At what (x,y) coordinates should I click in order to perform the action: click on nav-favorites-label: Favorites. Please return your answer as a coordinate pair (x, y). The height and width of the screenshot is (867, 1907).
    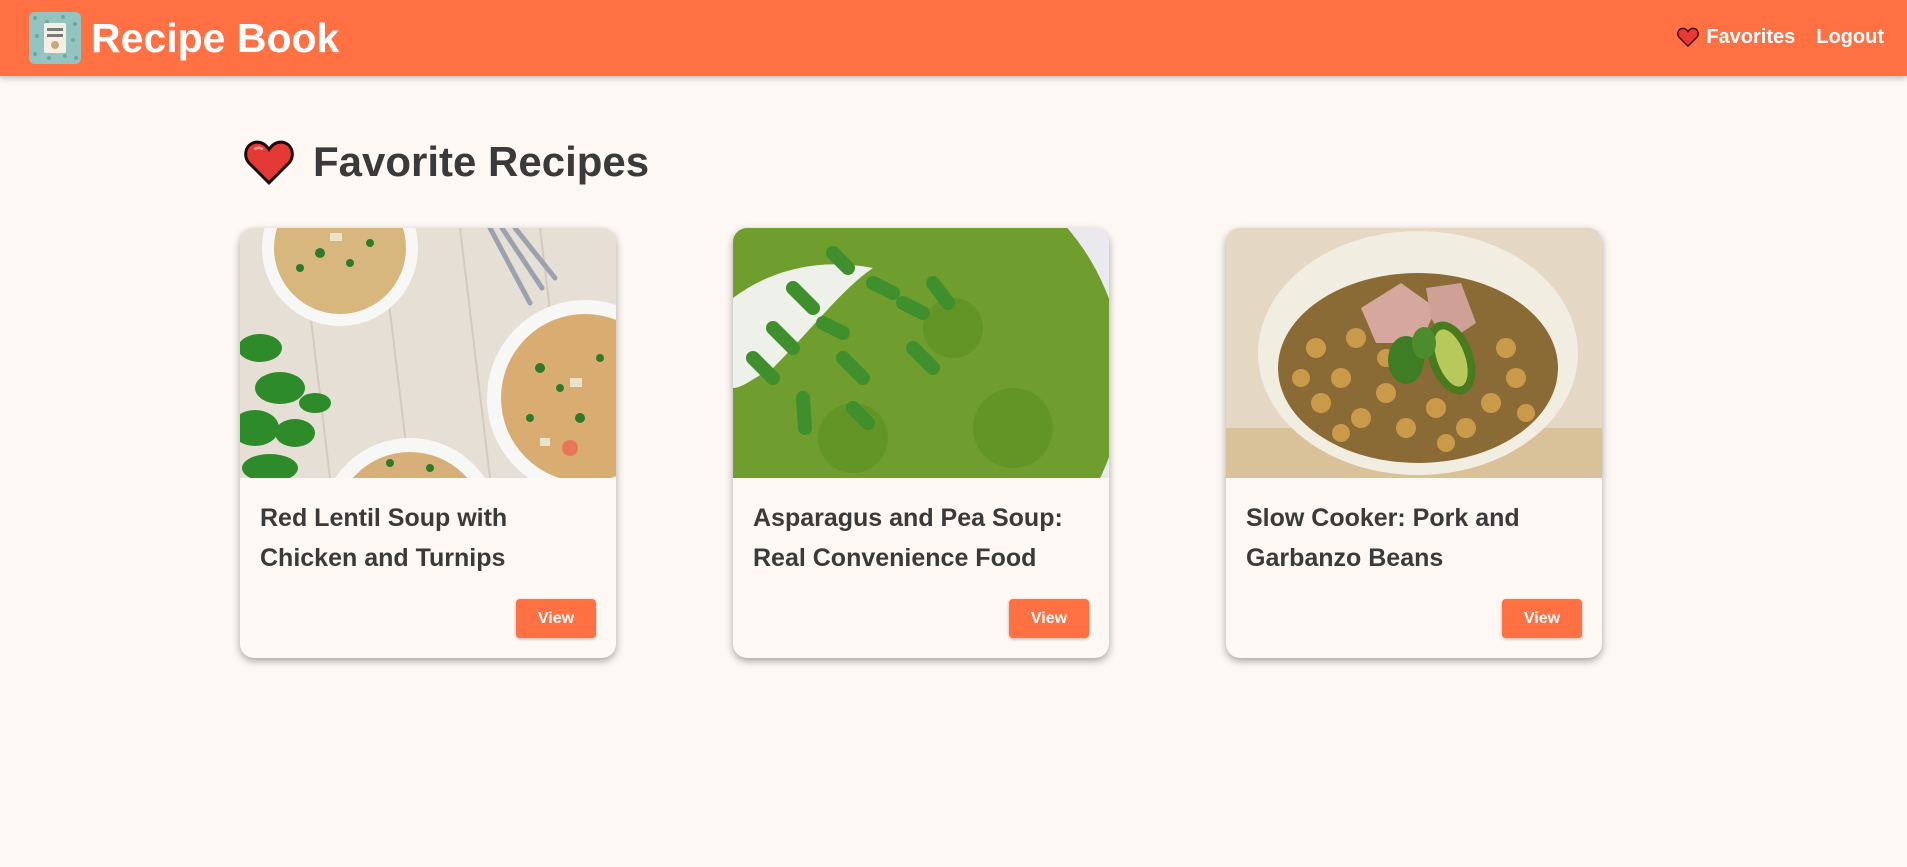
    Looking at the image, I should click on (1751, 36).